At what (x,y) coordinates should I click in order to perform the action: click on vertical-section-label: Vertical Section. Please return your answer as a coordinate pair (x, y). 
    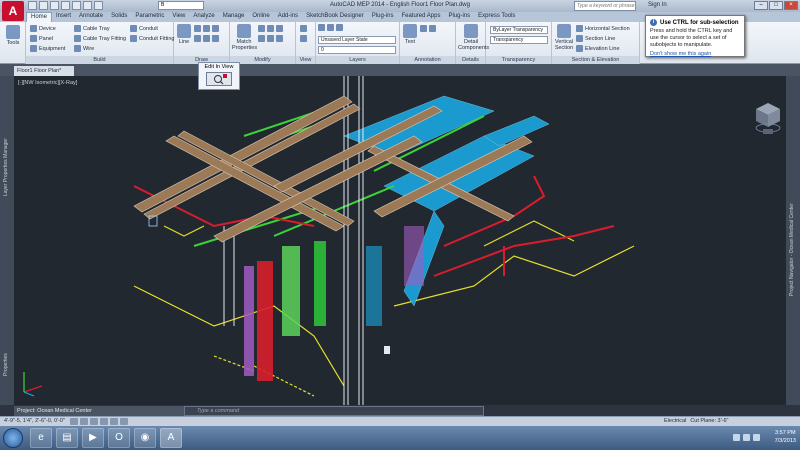
    Looking at the image, I should click on (564, 45).